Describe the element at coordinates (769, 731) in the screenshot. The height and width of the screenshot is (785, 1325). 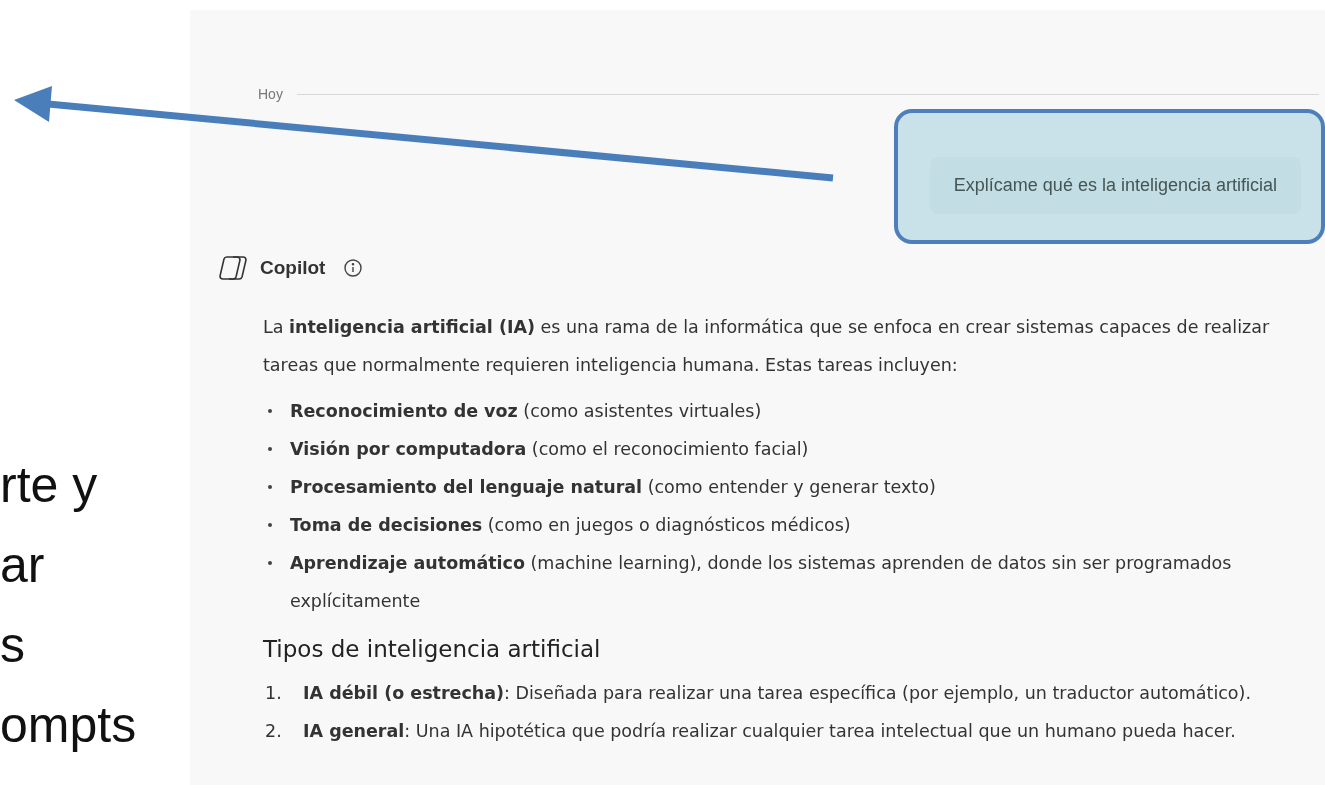
I see `list-text: IA general: Una IA hipotética que podría realizar cualquier tarea intelectual que un humano pueda hacer.` at that location.